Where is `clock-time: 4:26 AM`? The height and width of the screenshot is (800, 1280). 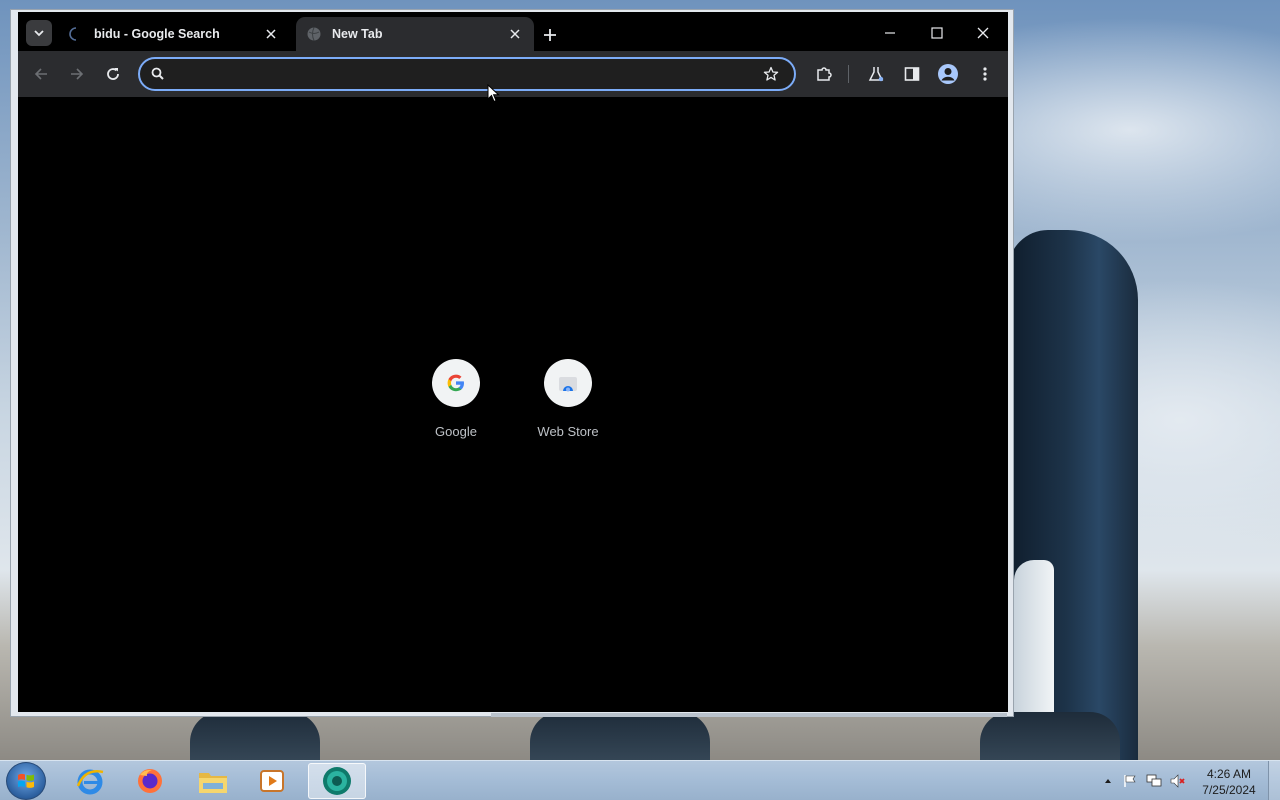 clock-time: 4:26 AM is located at coordinates (1229, 774).